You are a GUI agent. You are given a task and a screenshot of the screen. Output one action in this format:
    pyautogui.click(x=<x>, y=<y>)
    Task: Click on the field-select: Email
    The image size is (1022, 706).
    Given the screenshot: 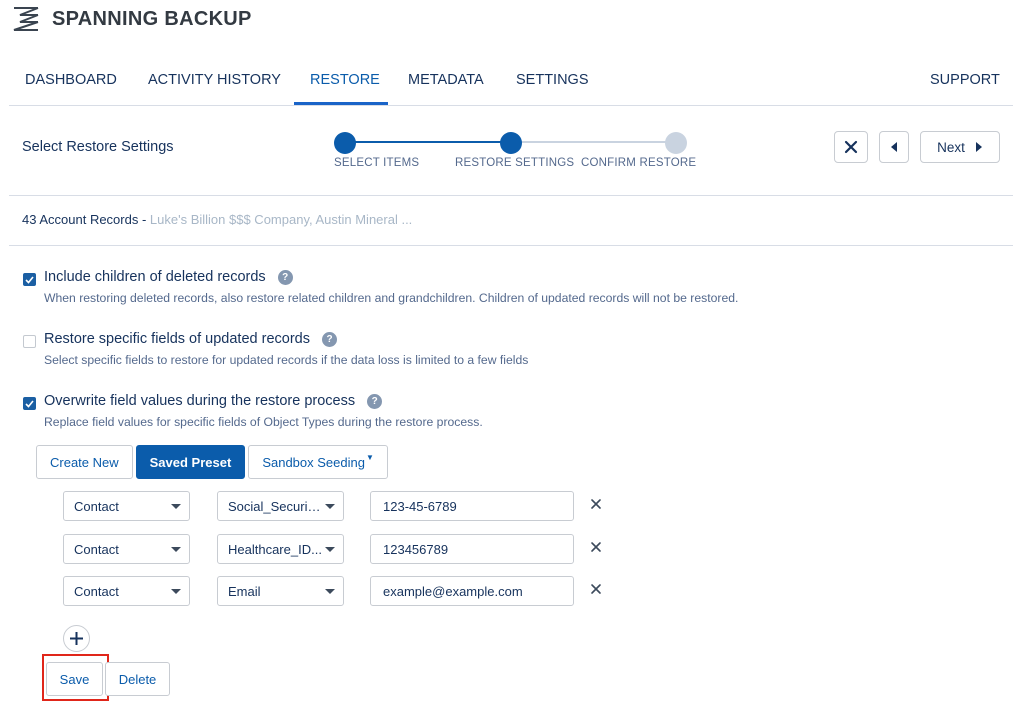 What is the action you would take?
    pyautogui.click(x=280, y=591)
    